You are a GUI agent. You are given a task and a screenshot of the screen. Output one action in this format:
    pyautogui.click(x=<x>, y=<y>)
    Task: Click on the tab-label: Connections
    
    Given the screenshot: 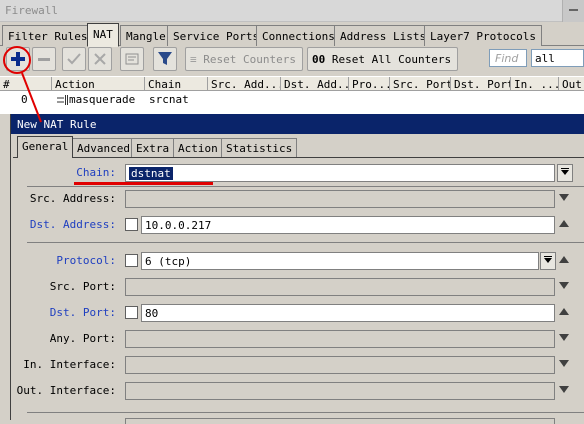 What is the action you would take?
    pyautogui.click(x=298, y=36)
    